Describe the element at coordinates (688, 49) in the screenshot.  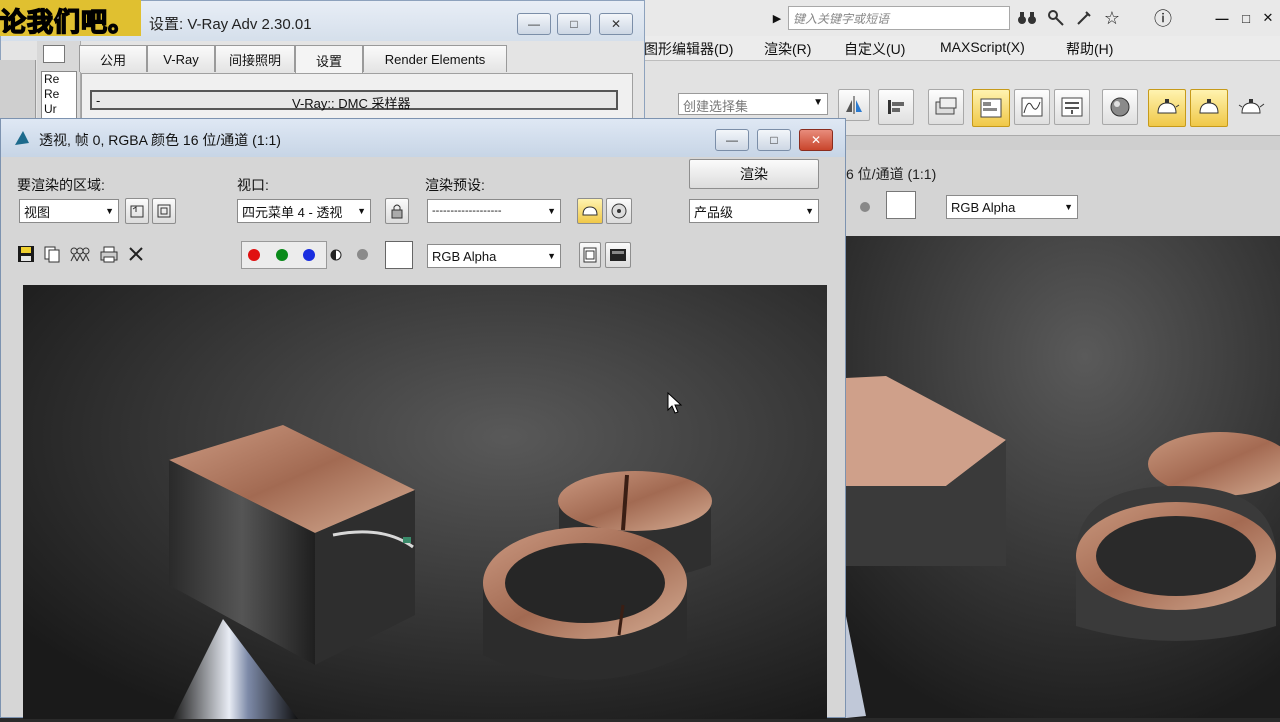
I see `menu-graph-editors: 图形编辑器(D)` at that location.